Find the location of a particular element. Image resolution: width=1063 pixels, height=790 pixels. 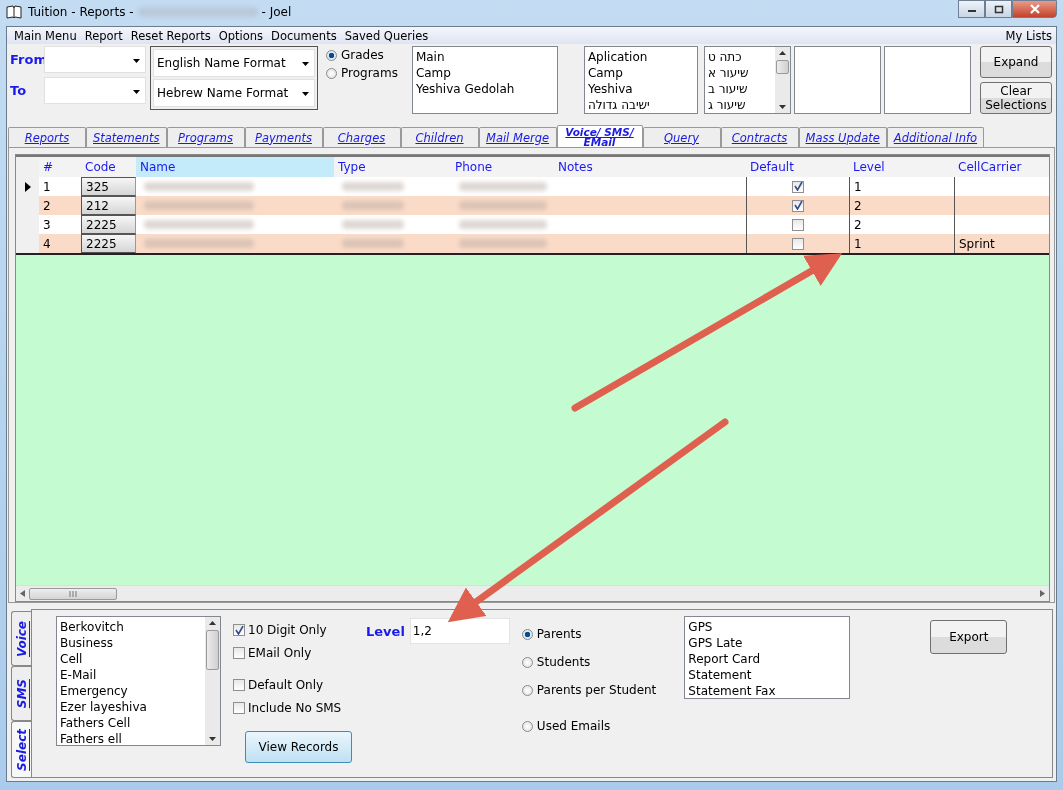

menu-item: Options is located at coordinates (241, 35).